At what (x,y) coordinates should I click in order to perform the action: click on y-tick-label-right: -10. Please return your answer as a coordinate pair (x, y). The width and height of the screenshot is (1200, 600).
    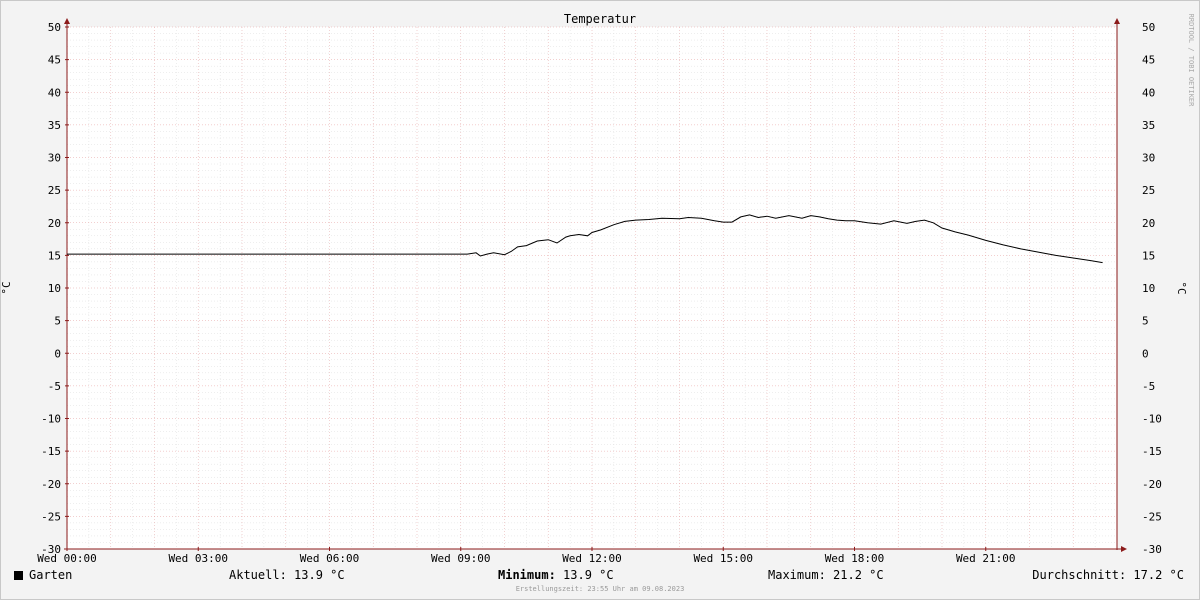
    Looking at the image, I should click on (1152, 419).